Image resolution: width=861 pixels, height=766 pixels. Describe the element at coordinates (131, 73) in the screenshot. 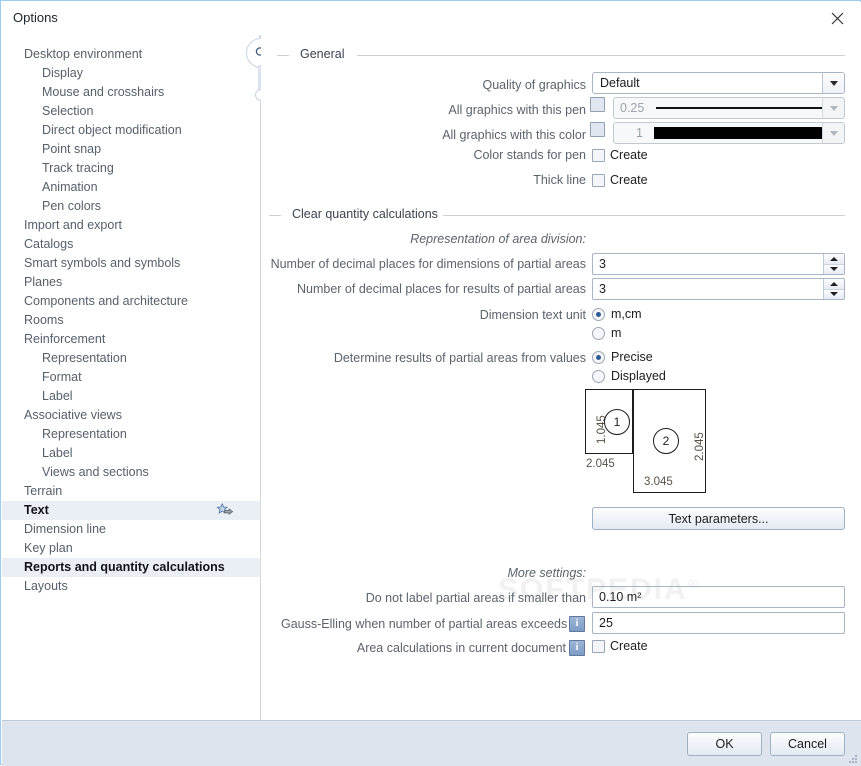

I see `sidebar-item-display: Display` at that location.